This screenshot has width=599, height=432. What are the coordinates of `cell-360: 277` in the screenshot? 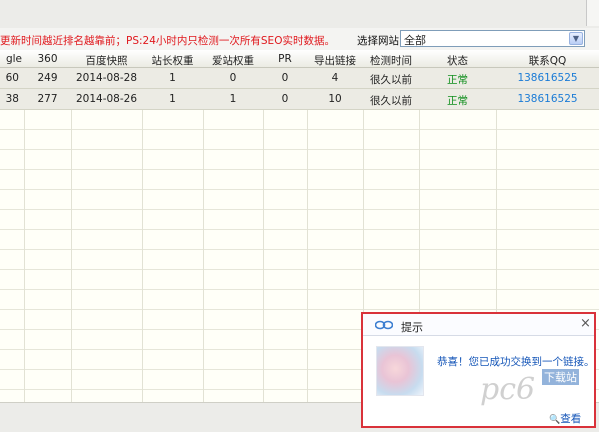 It's located at (47, 99).